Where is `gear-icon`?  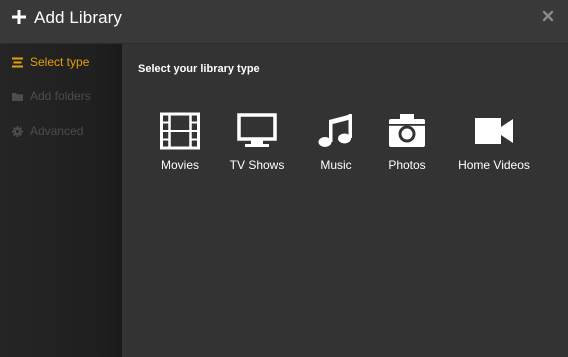 gear-icon is located at coordinates (17, 131).